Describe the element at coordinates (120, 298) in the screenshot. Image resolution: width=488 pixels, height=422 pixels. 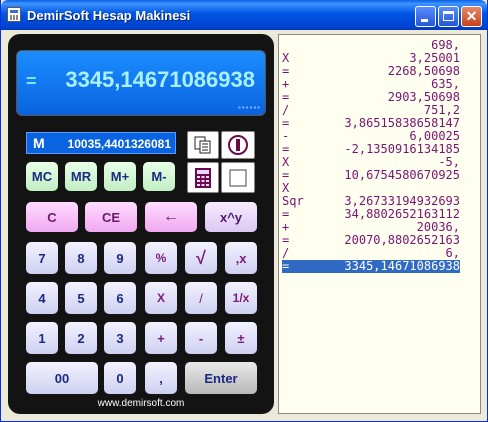
I see `digit-6-button: 6` at that location.